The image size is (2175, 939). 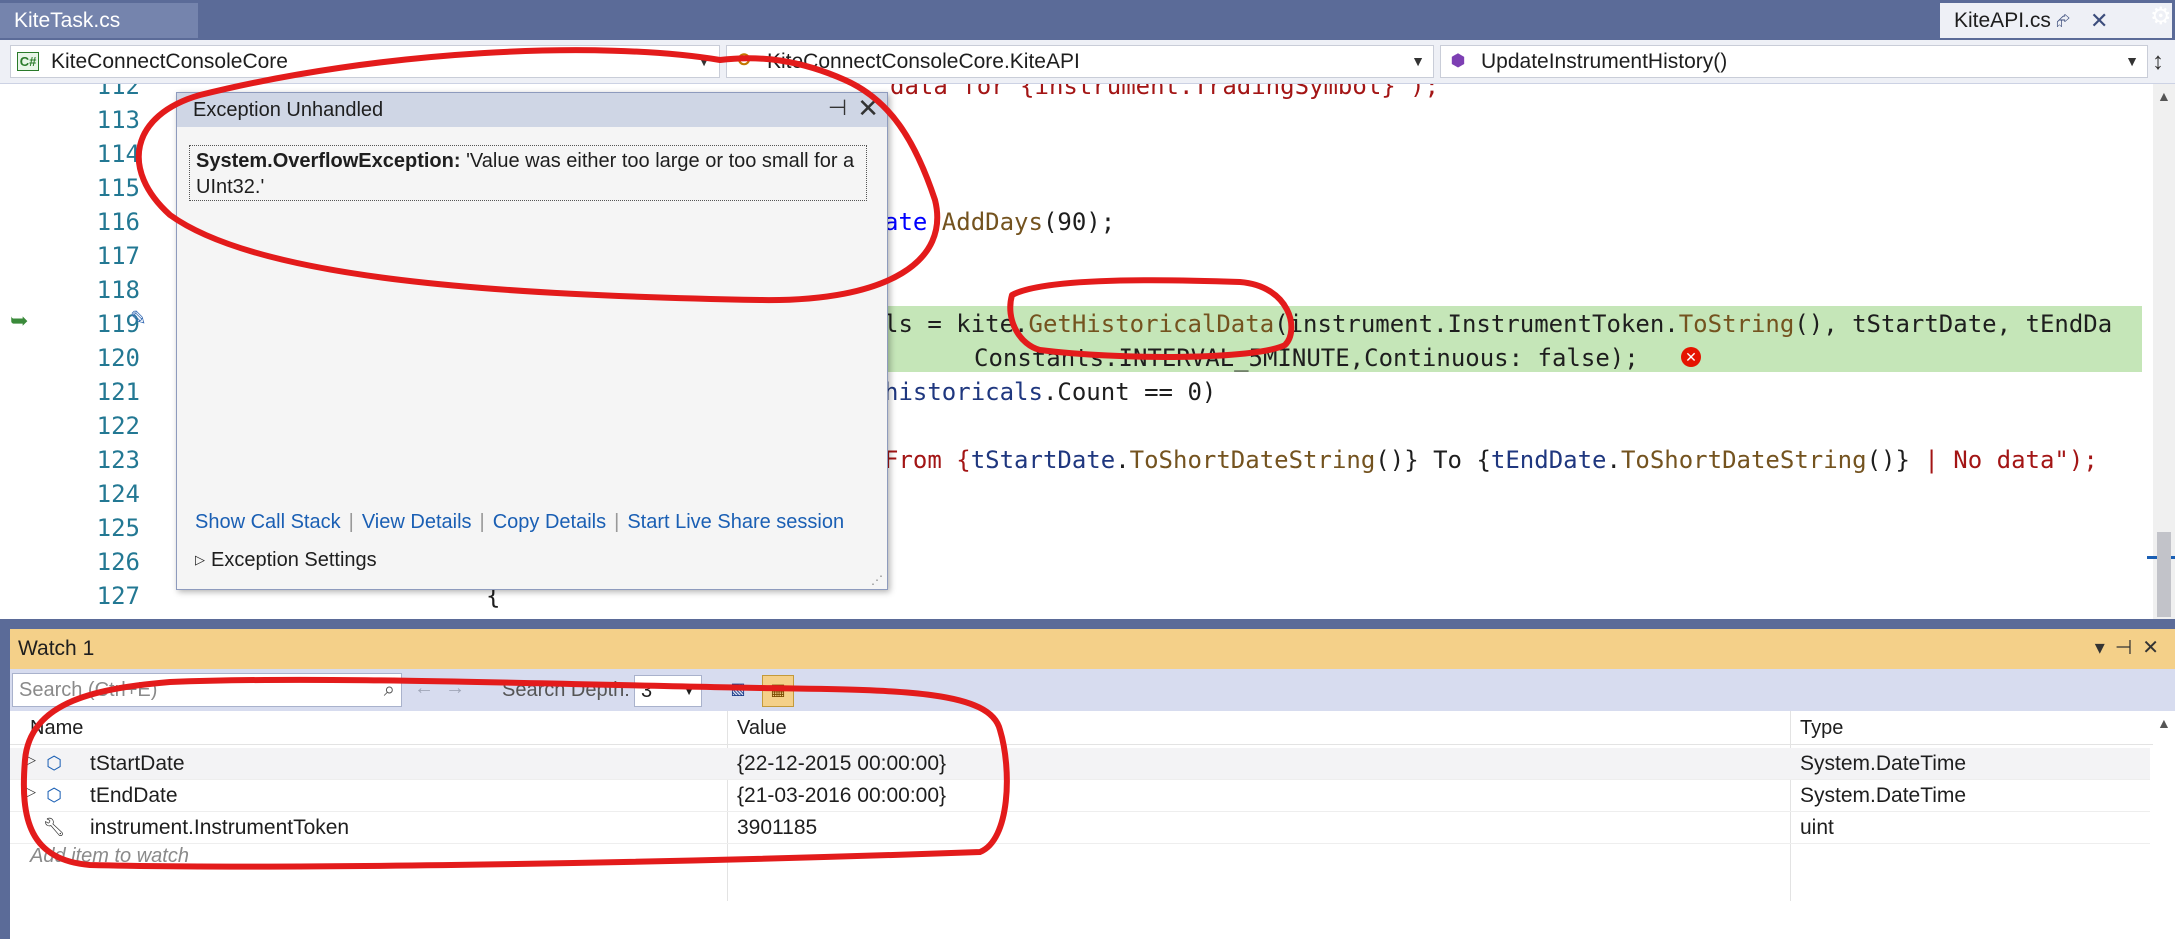 I want to click on csharp-project-icon: C#, so click(x=28, y=61).